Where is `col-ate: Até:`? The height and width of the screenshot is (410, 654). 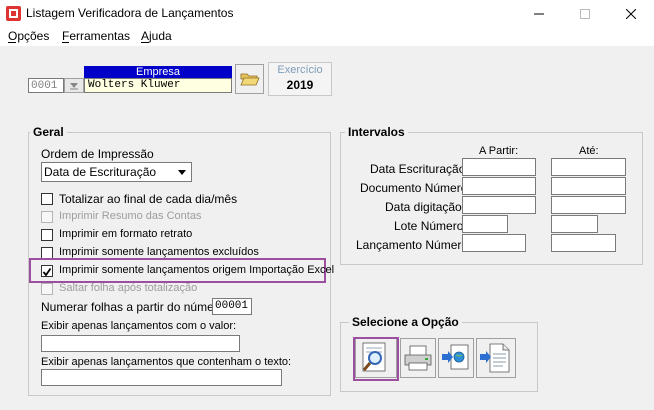 col-ate: Até: is located at coordinates (589, 151).